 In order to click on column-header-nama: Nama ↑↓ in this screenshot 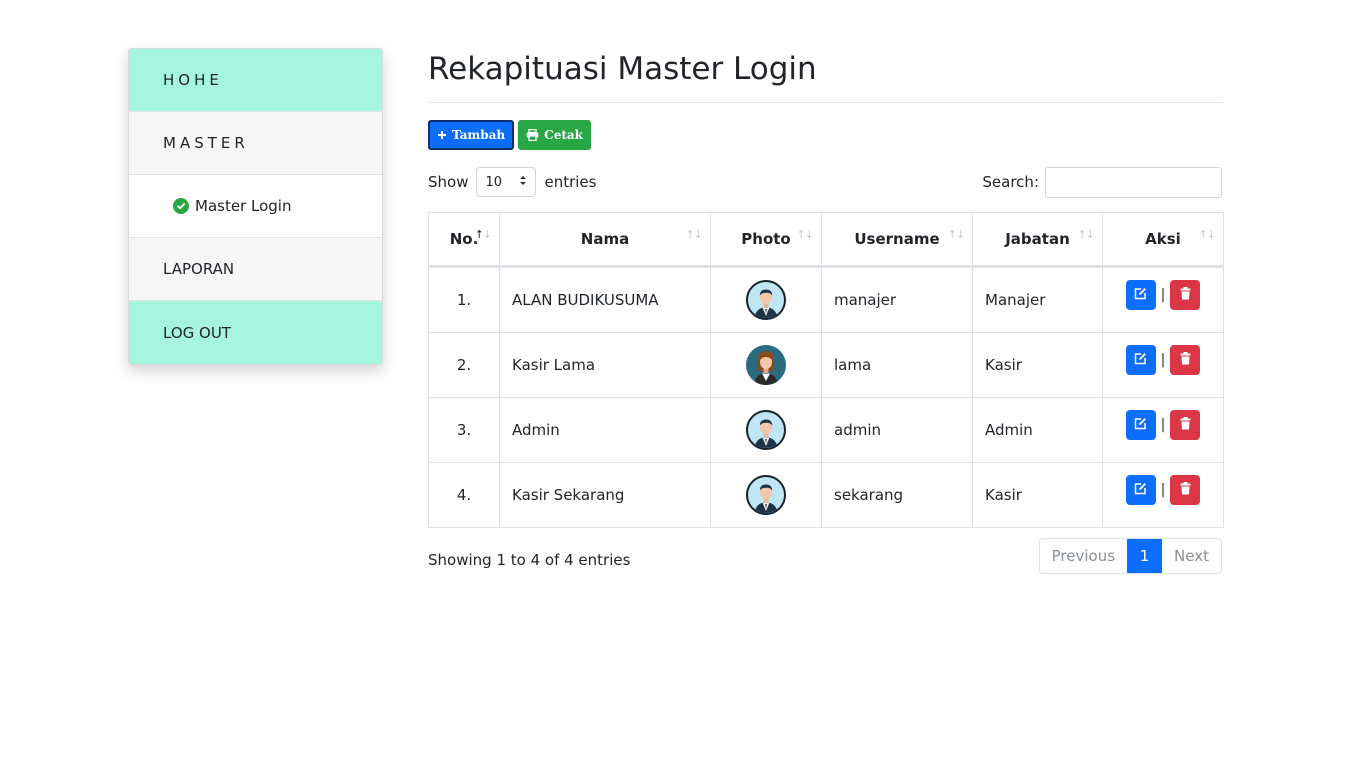, I will do `click(605, 240)`.